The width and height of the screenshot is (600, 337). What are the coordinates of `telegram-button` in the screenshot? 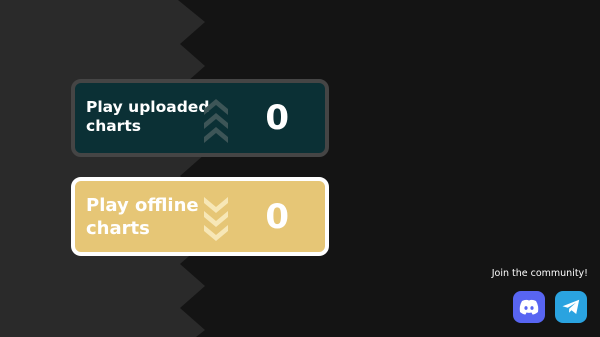 It's located at (571, 307).